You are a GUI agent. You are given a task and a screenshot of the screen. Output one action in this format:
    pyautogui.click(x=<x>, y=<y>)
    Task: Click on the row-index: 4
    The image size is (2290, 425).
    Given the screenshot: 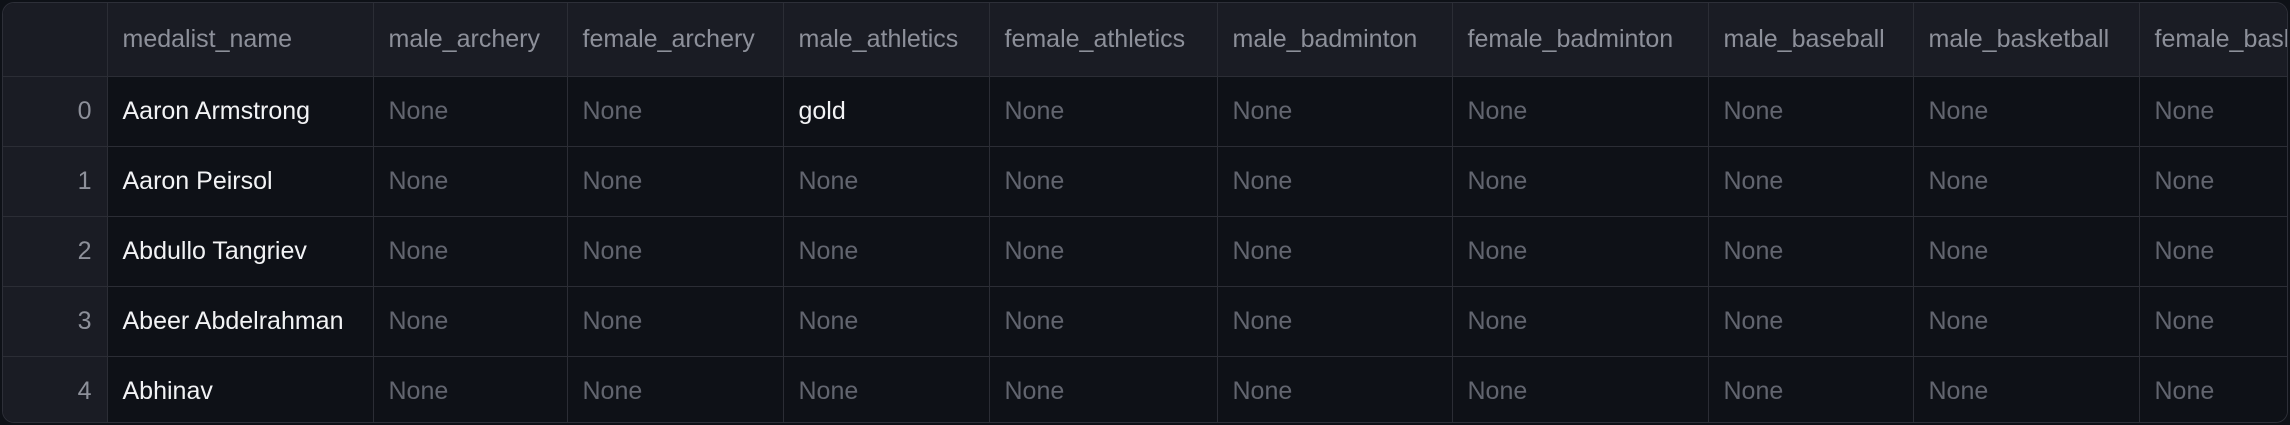 What is the action you would take?
    pyautogui.click(x=55, y=389)
    